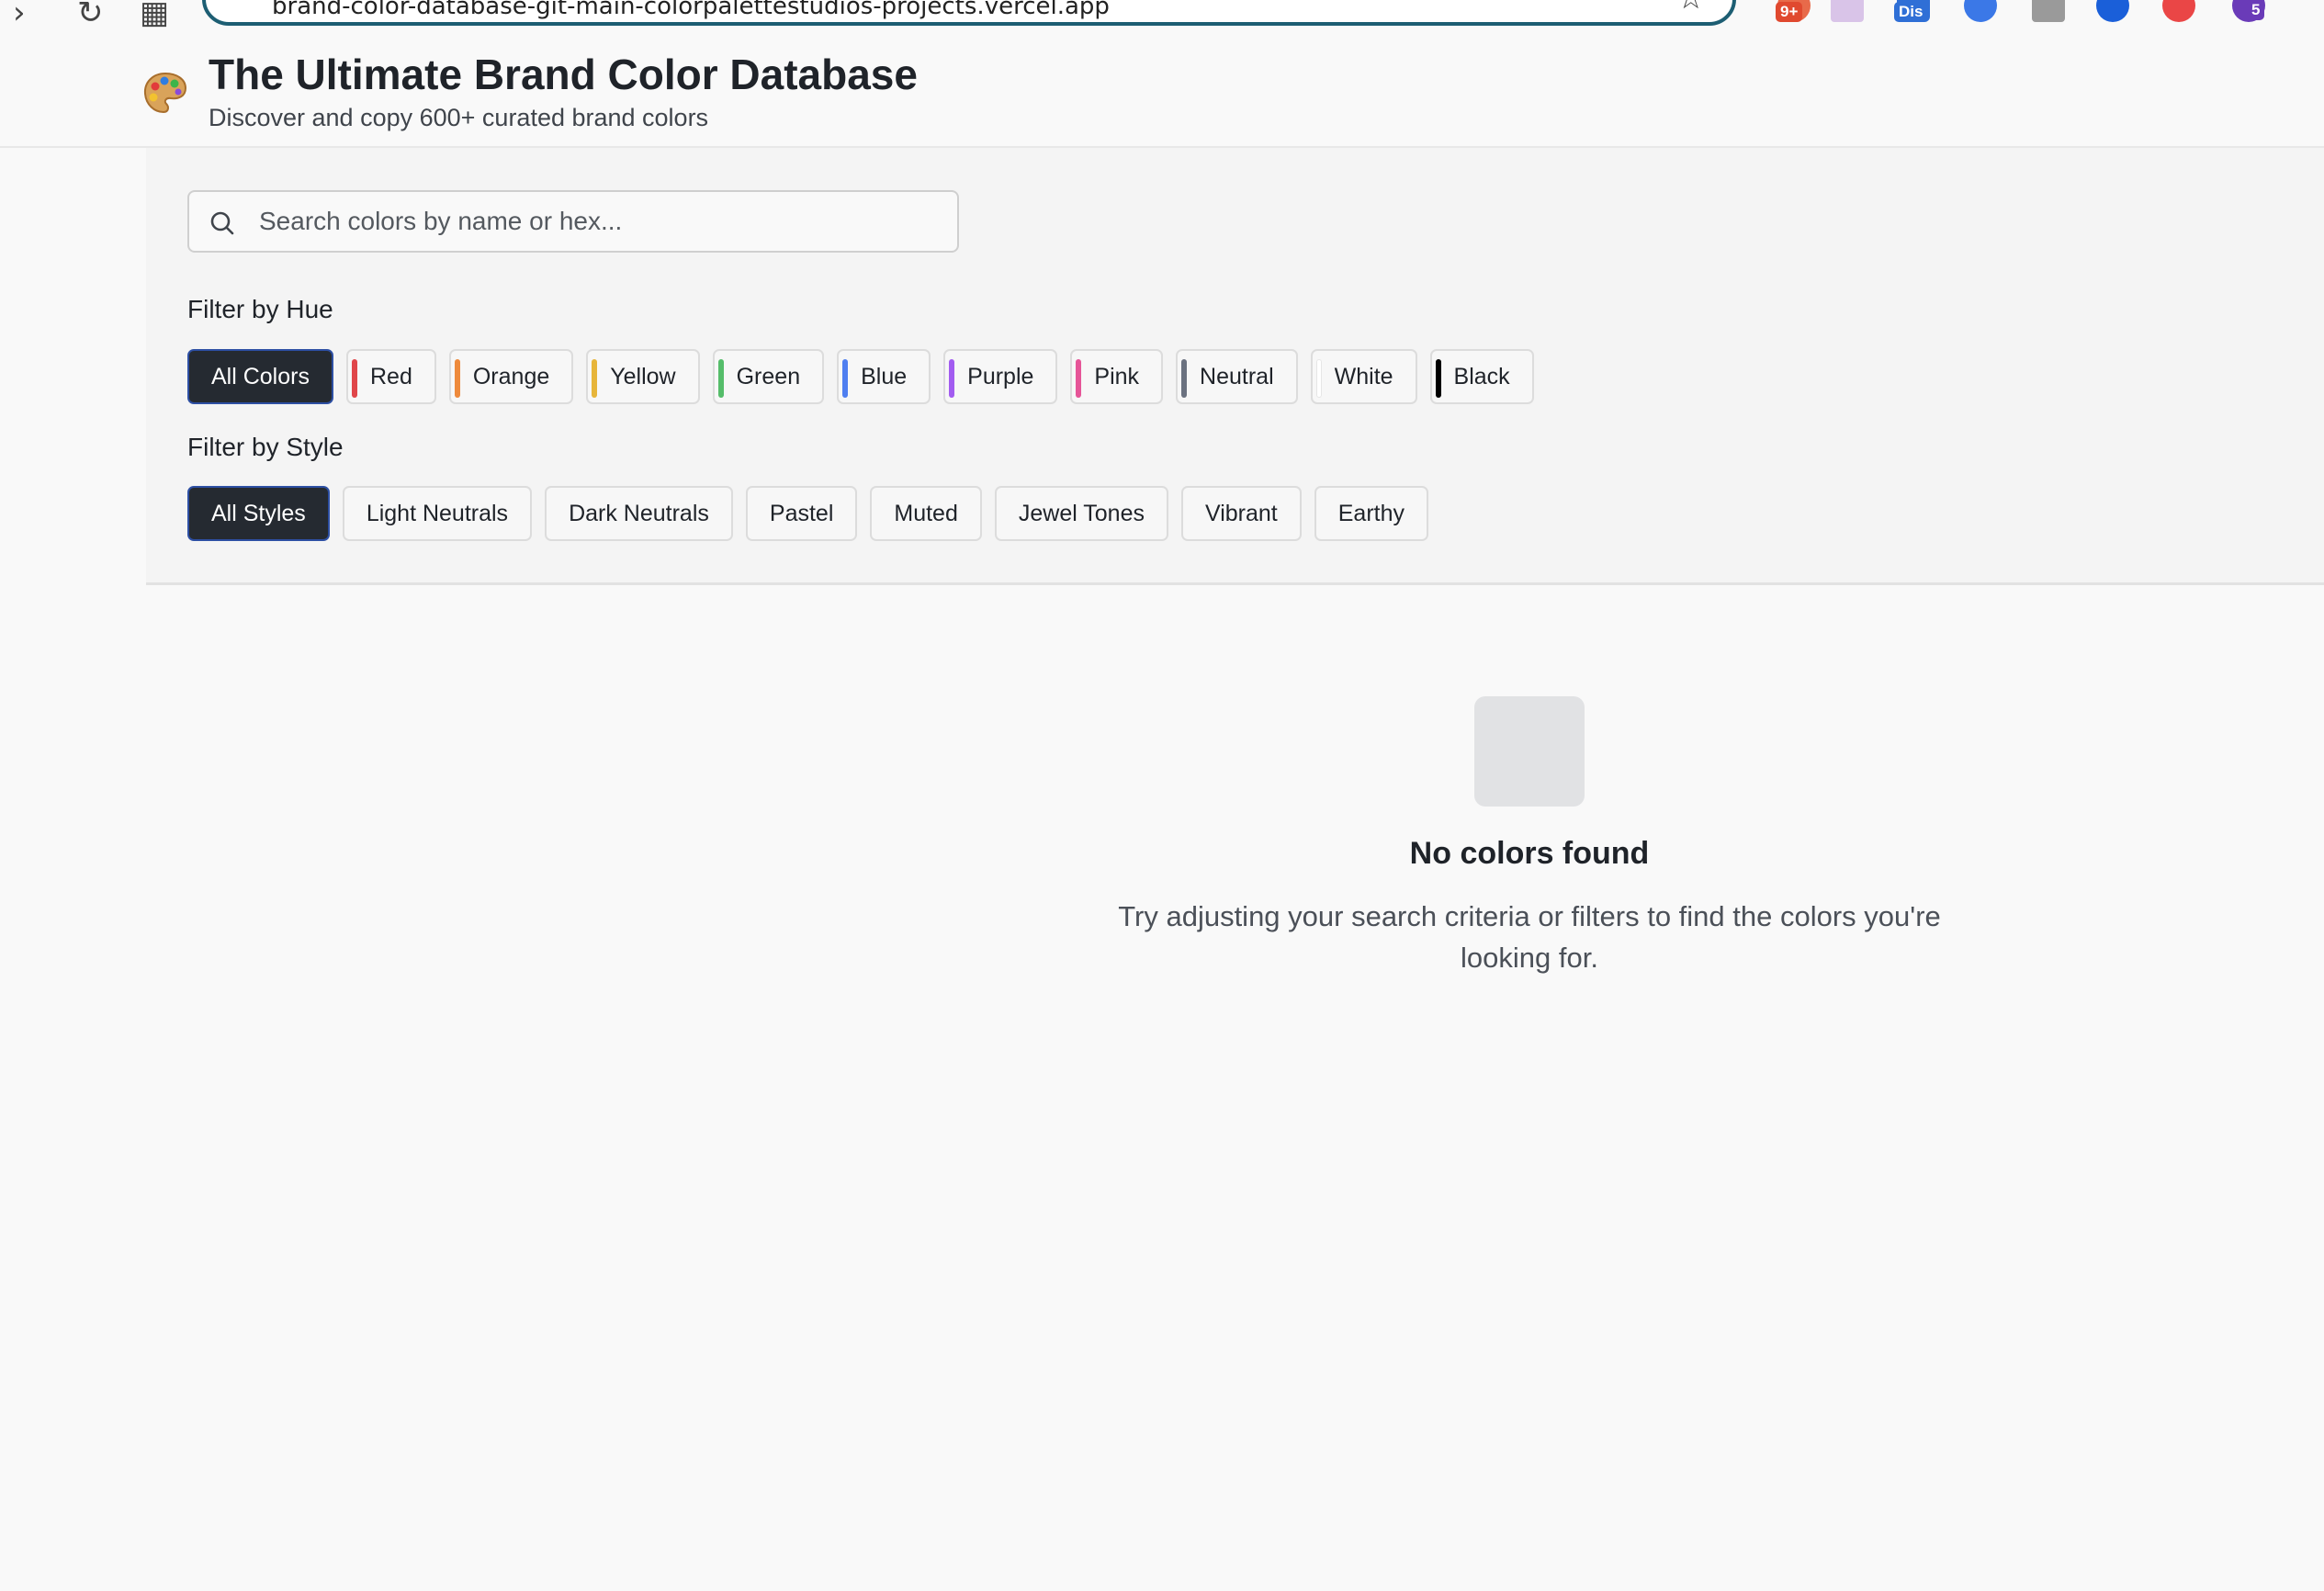 This screenshot has width=2324, height=1591. What do you see at coordinates (90, 16) in the screenshot?
I see `reload-icon: ↻` at bounding box center [90, 16].